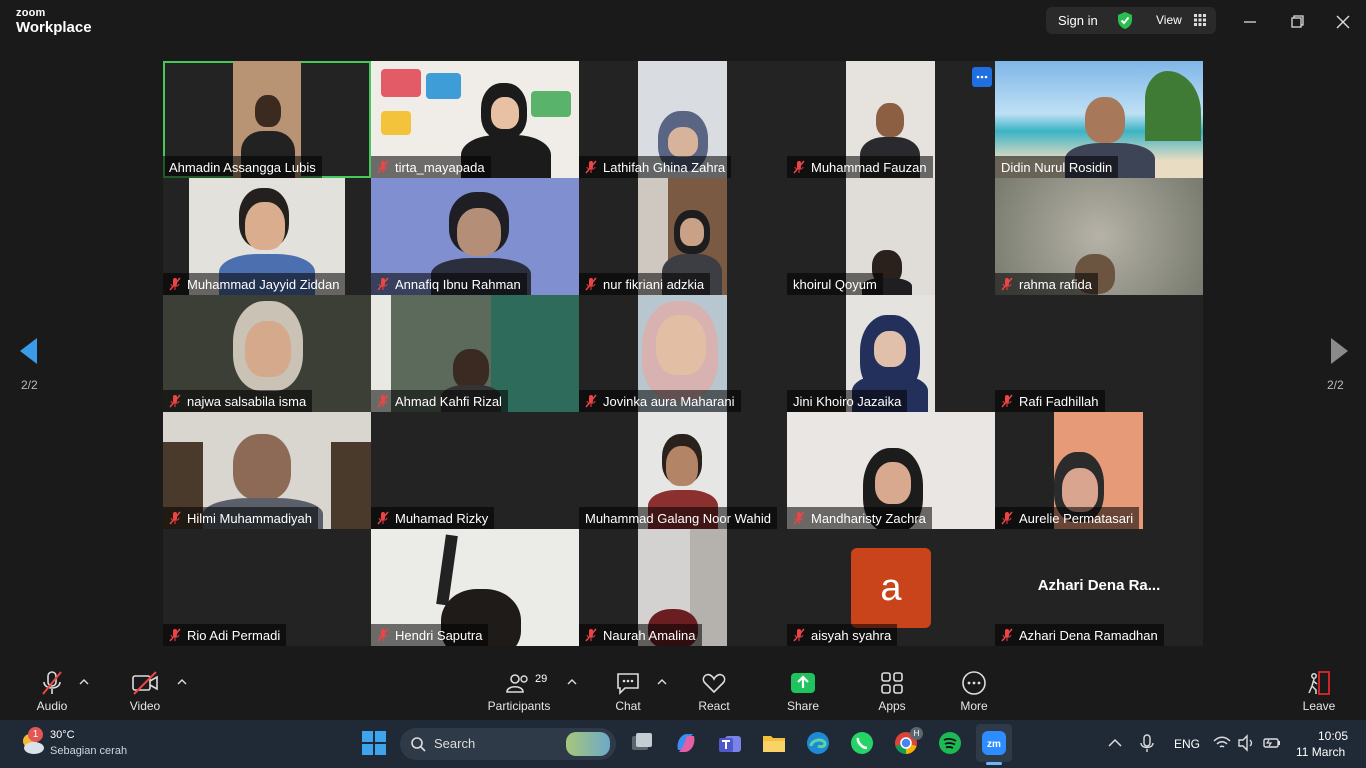 The image size is (1366, 768). I want to click on audio-button: Audio, so click(52, 691).